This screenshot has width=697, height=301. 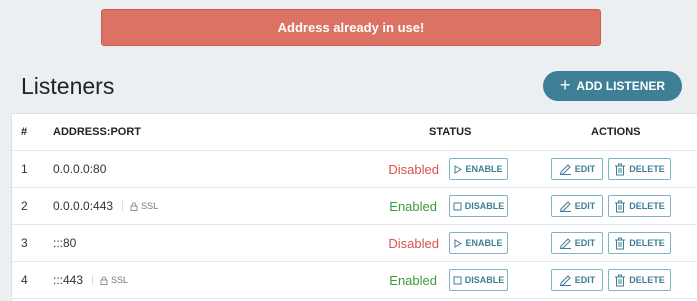 I want to click on address-text: :::80, so click(x=65, y=243).